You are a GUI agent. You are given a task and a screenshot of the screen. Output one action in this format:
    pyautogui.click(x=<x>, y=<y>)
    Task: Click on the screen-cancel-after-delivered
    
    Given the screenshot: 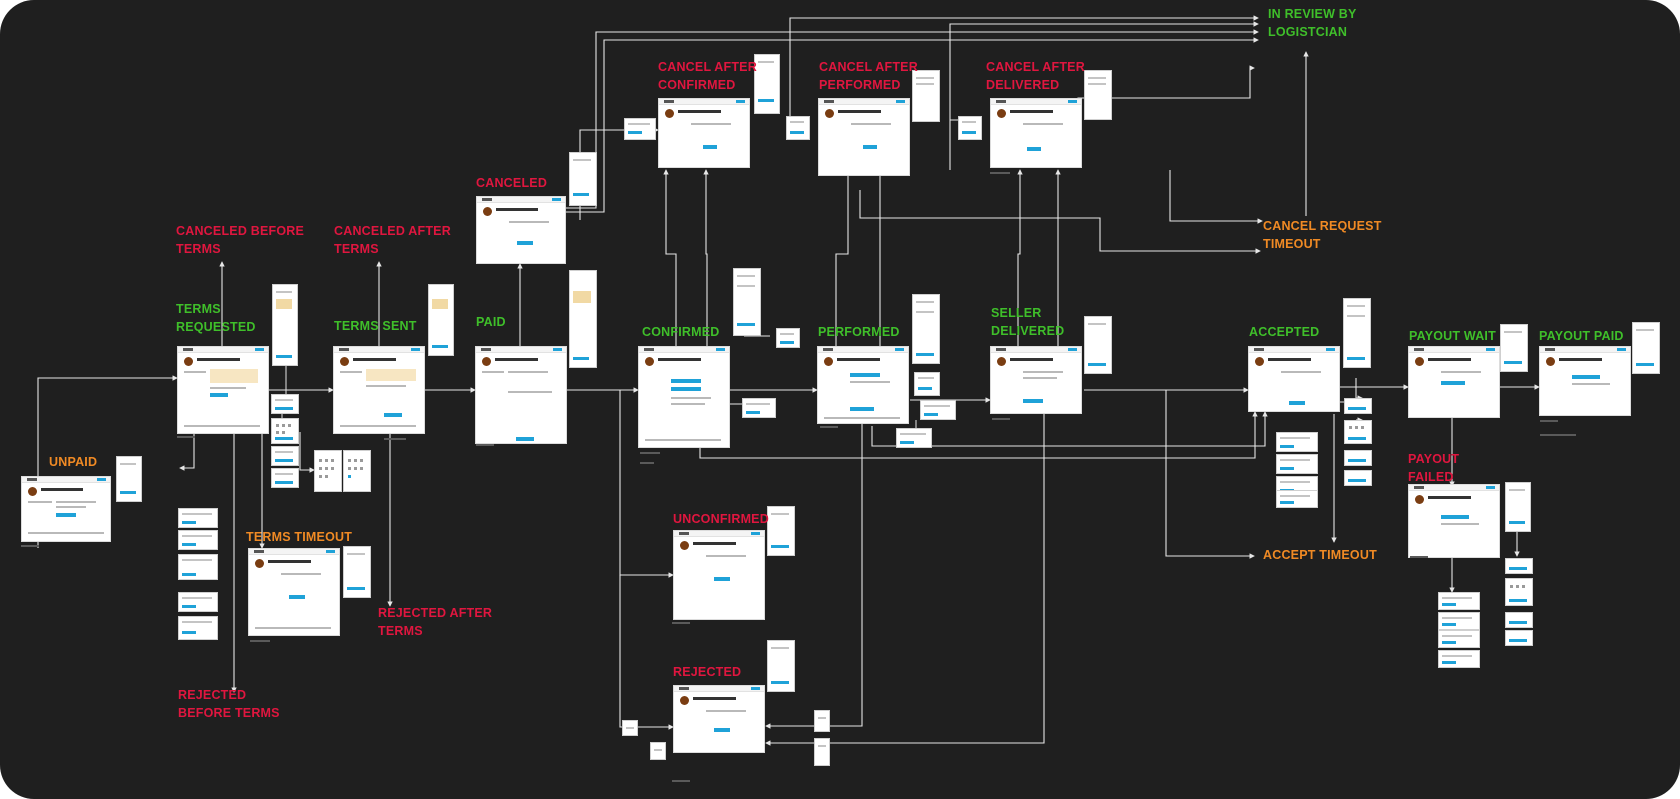 What is the action you would take?
    pyautogui.click(x=1036, y=133)
    